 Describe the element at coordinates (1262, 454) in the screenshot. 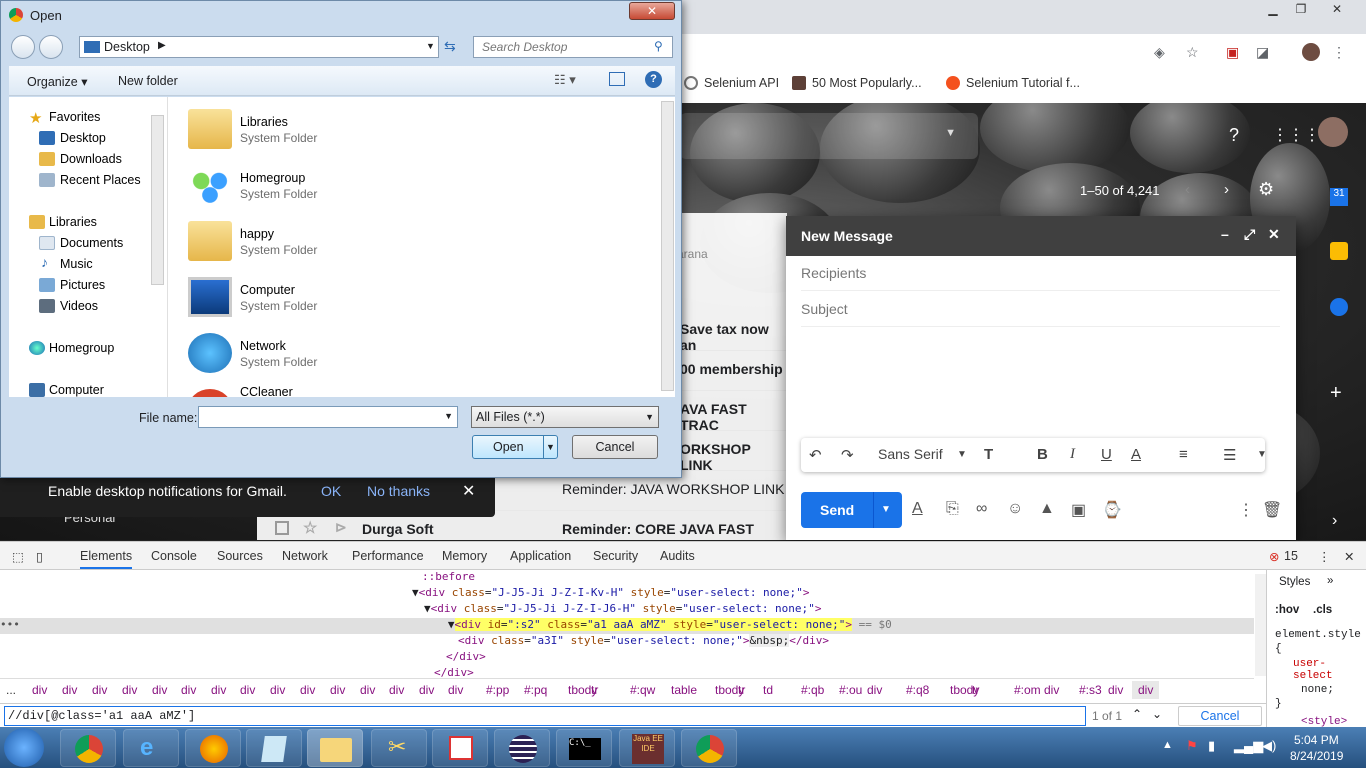

I see `more-formatting-icon: ▼` at that location.